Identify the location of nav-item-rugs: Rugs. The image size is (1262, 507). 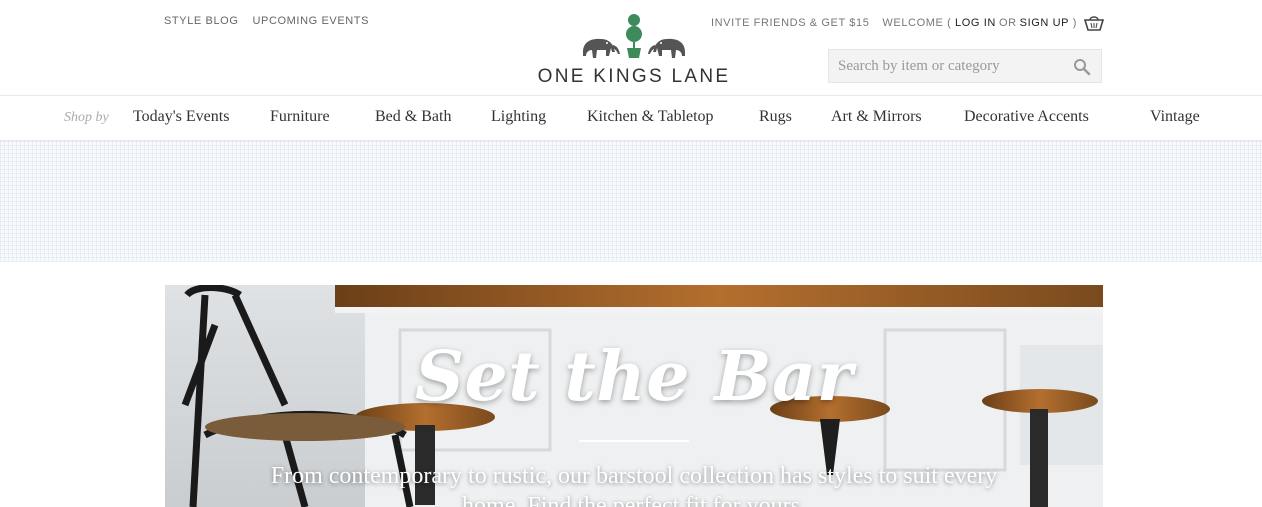
(775, 117).